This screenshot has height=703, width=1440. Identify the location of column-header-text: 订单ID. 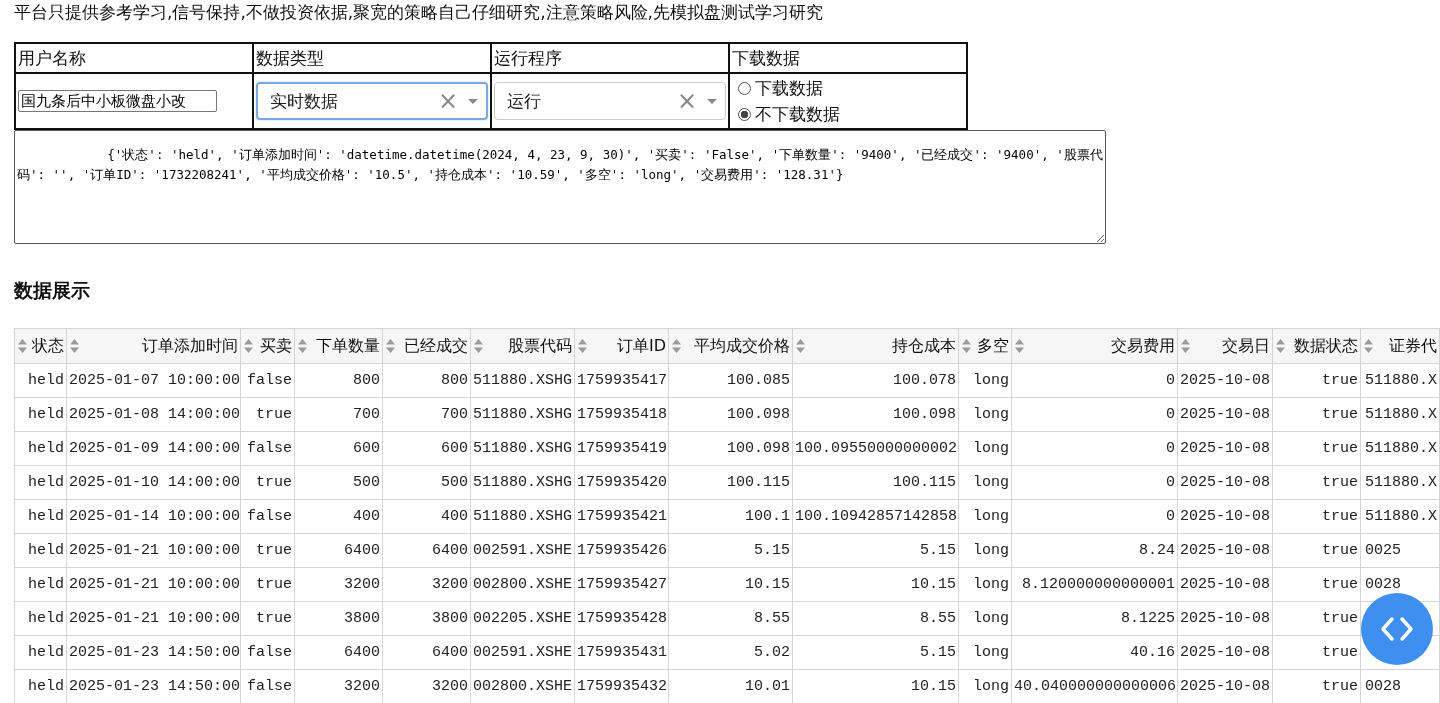
(641, 346).